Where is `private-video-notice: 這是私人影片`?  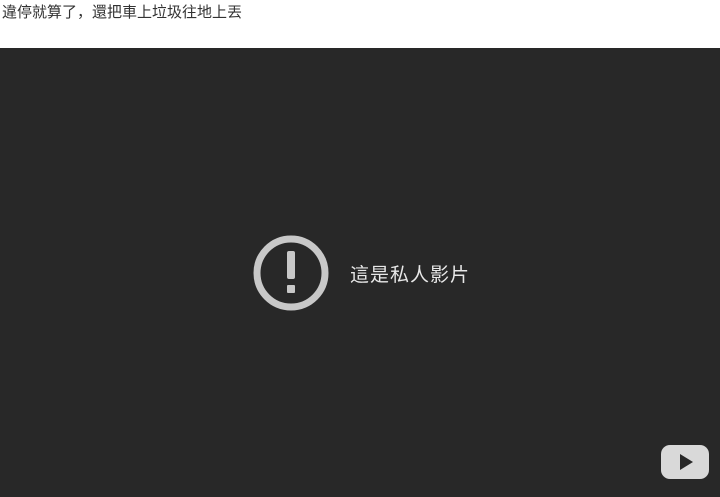
private-video-notice: 這是私人影片 is located at coordinates (361, 273).